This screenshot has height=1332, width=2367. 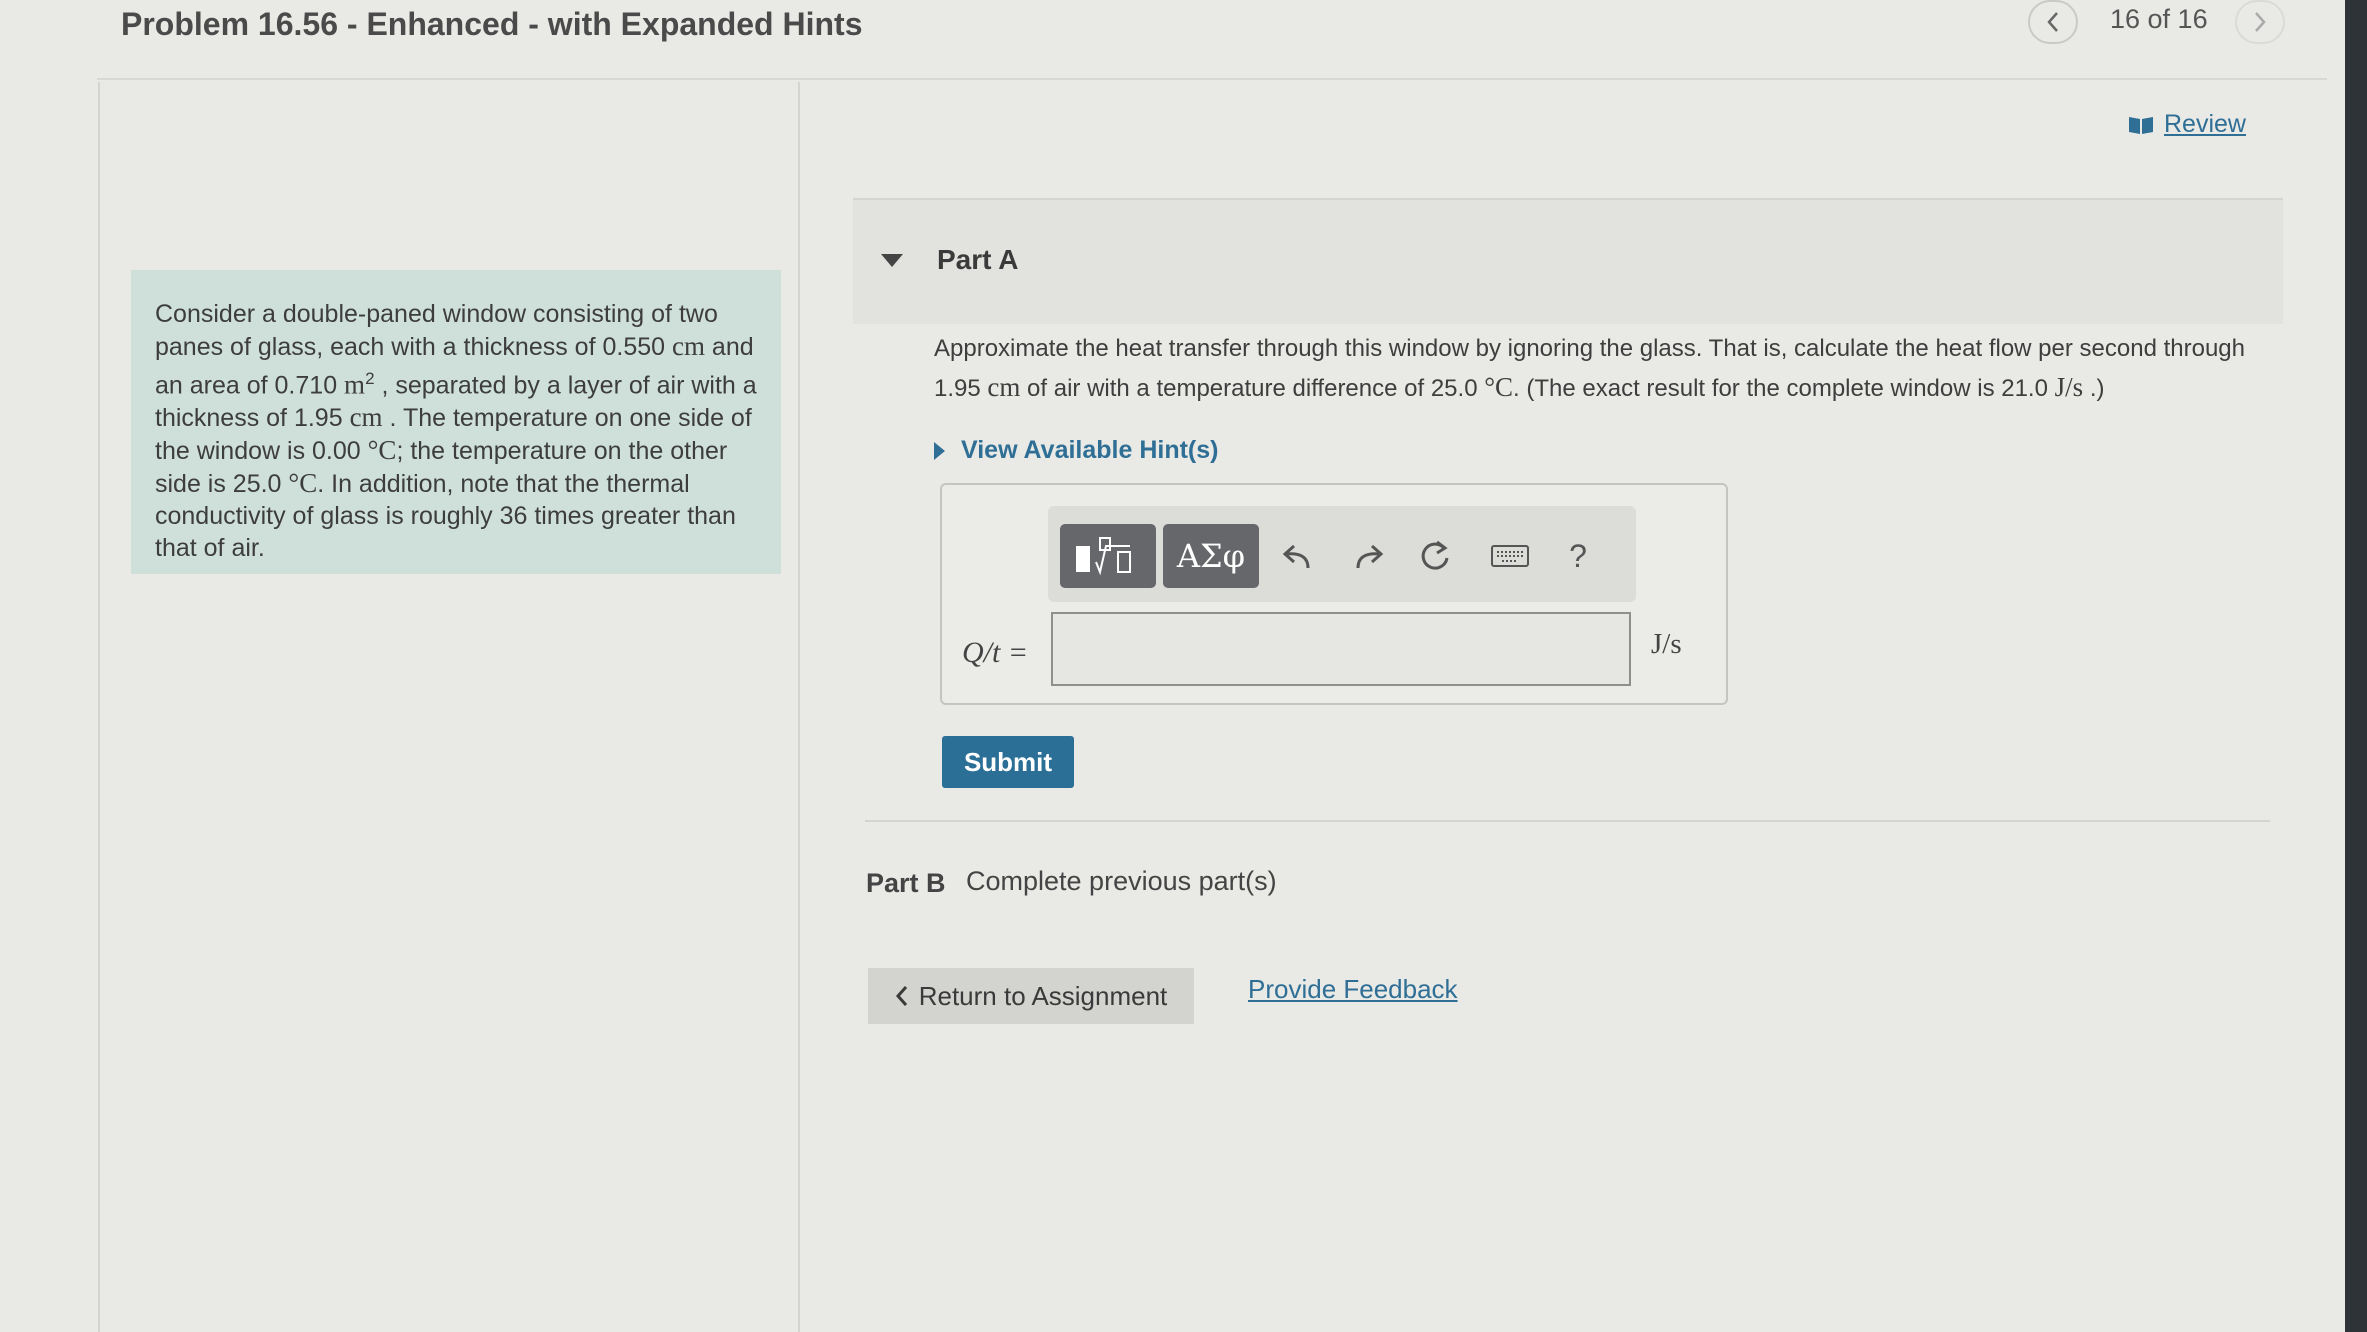 What do you see at coordinates (1578, 556) in the screenshot?
I see `help-button: ?` at bounding box center [1578, 556].